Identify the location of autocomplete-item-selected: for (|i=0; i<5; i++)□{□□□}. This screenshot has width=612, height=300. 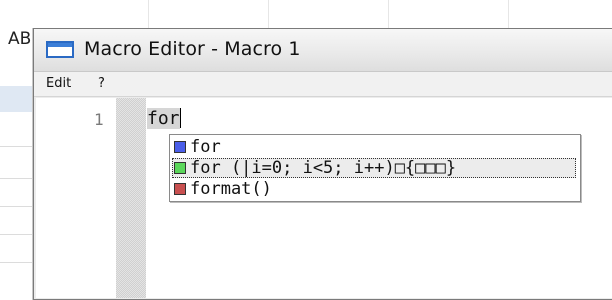
(374, 168).